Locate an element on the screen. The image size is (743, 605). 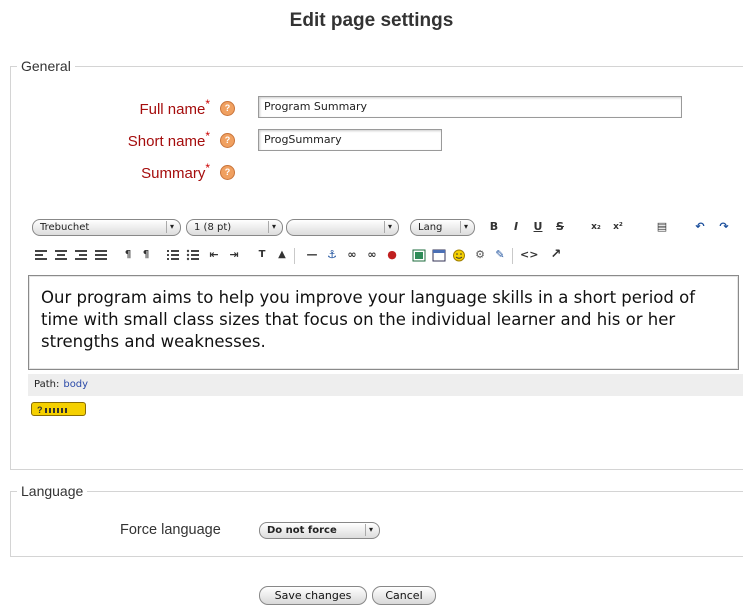
full-name-input: Program Summary is located at coordinates (470, 107).